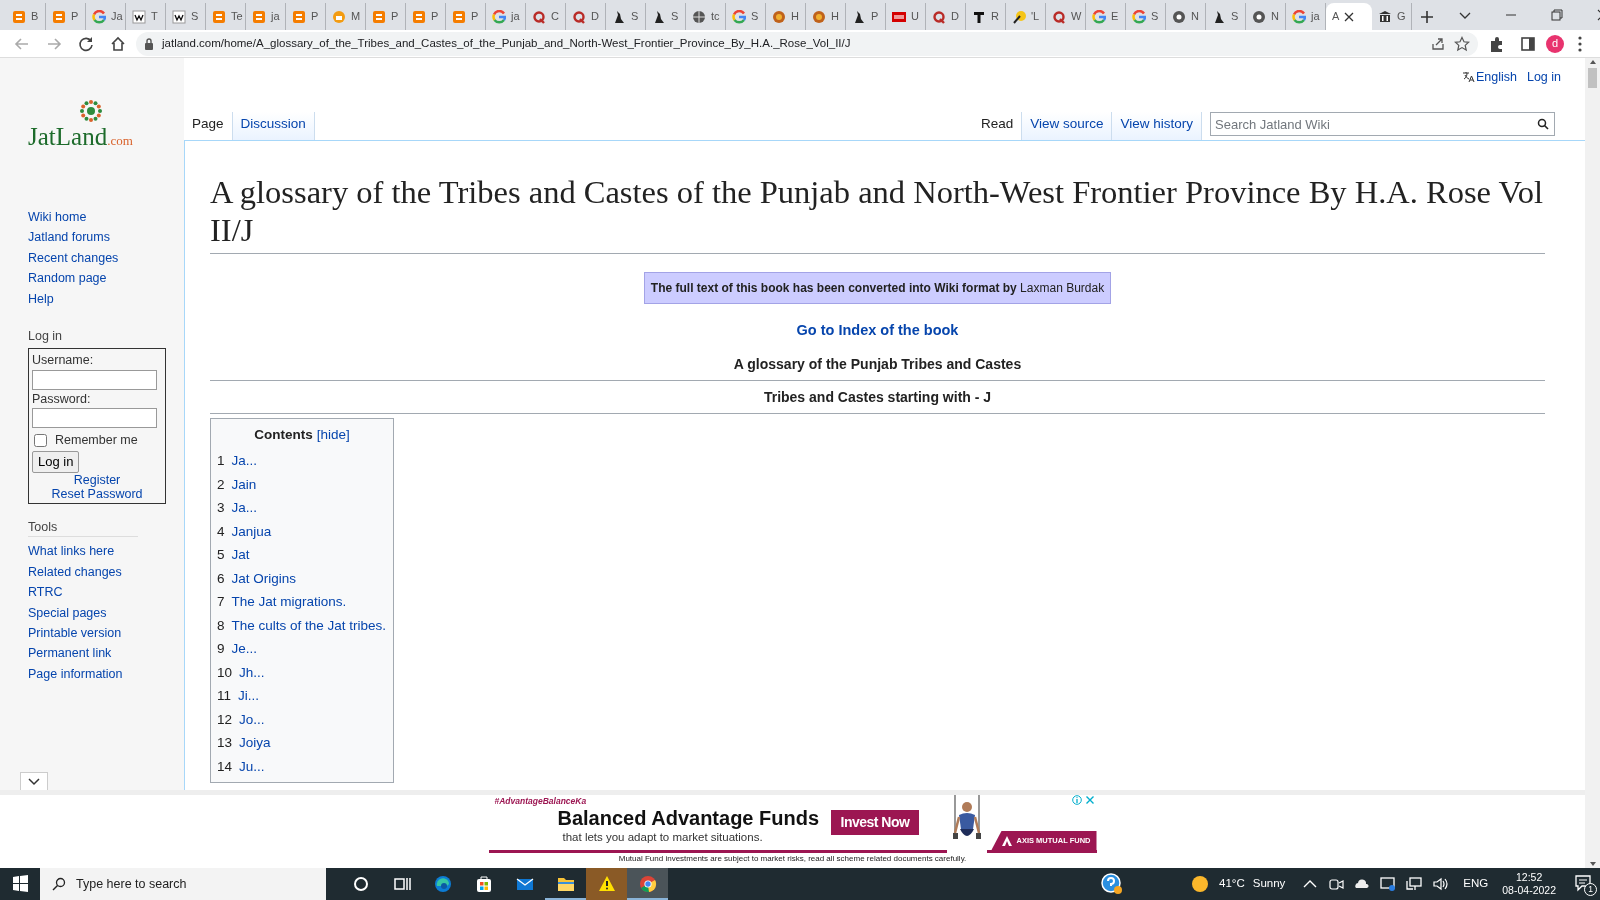  Describe the element at coordinates (1496, 77) in the screenshot. I see `personal-link: English` at that location.